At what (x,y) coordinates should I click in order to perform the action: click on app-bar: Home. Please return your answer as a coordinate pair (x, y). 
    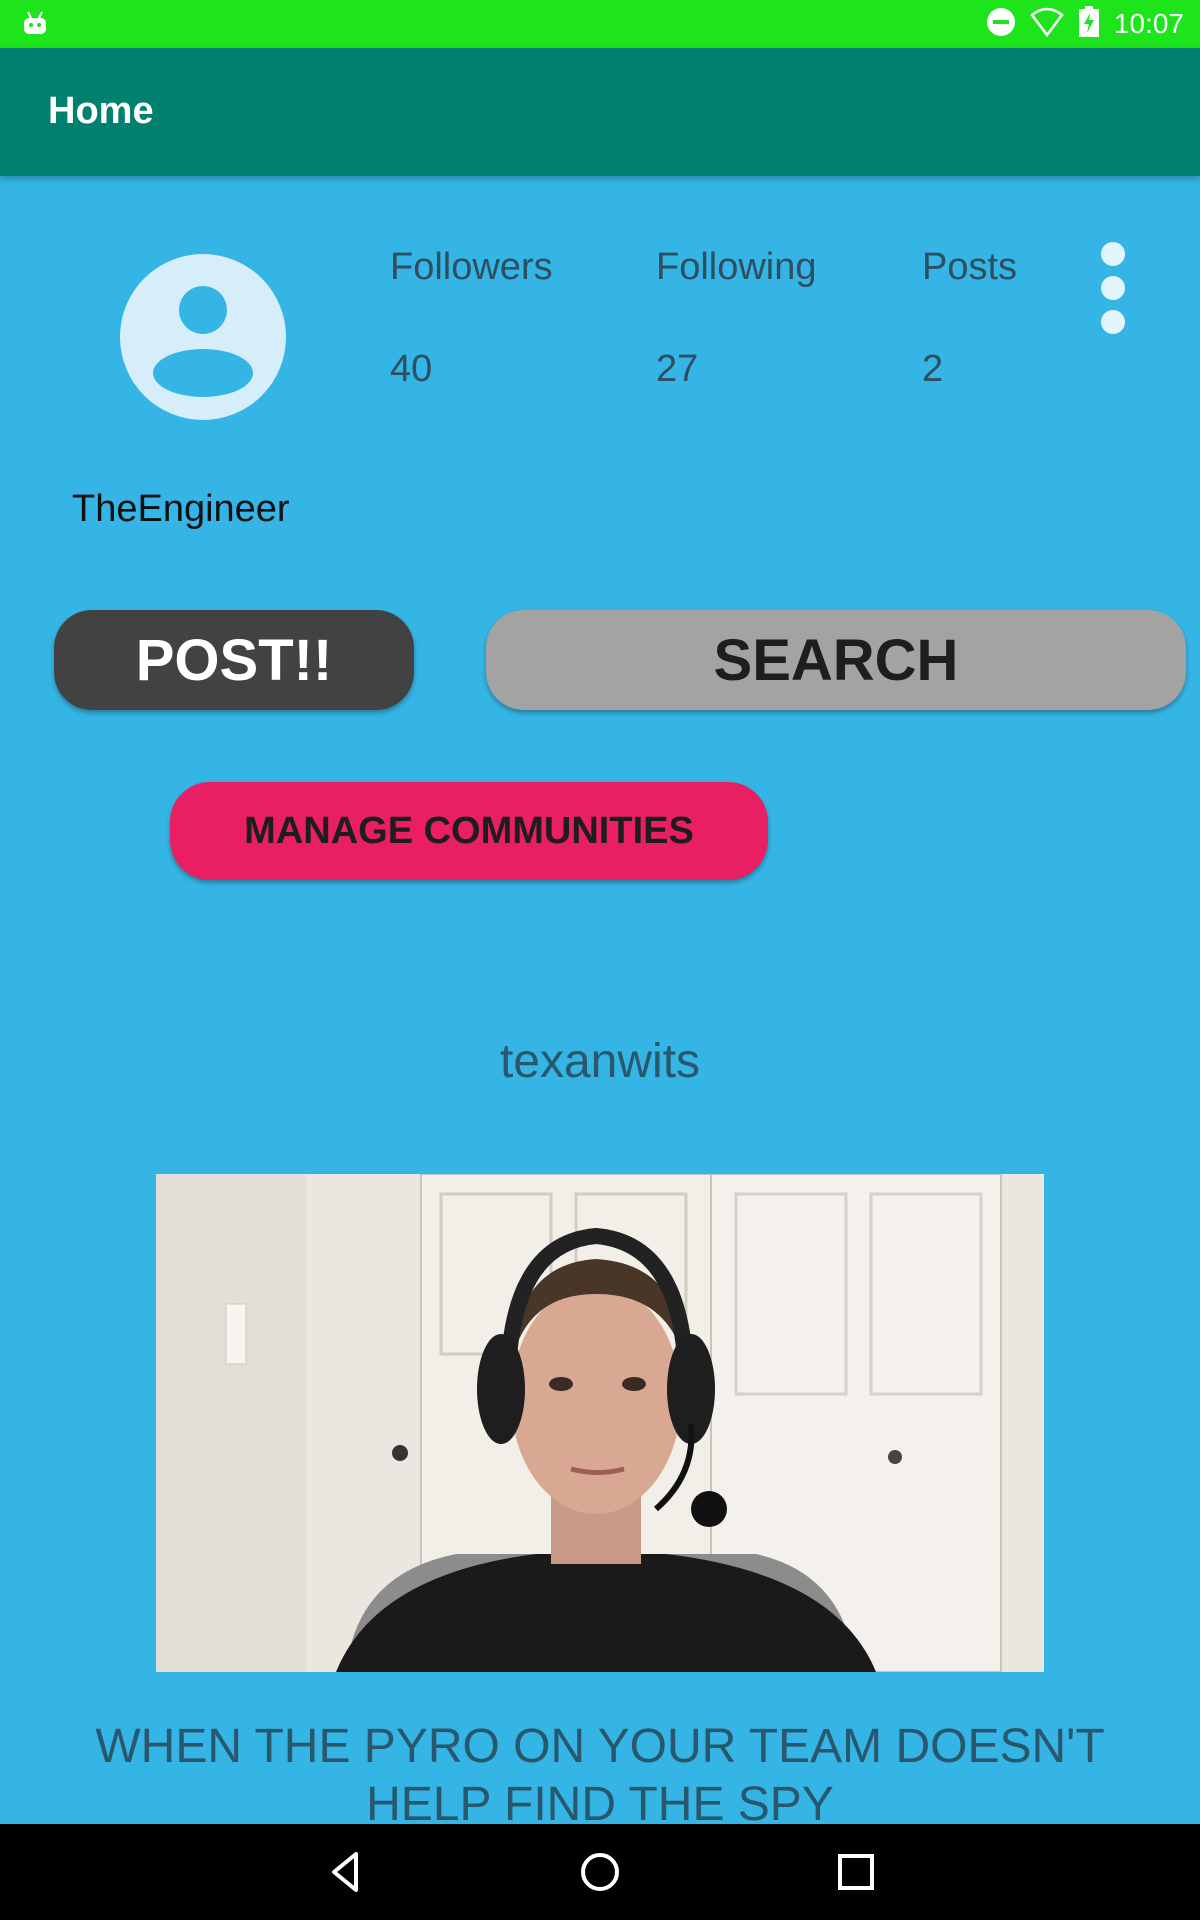
    Looking at the image, I should click on (600, 112).